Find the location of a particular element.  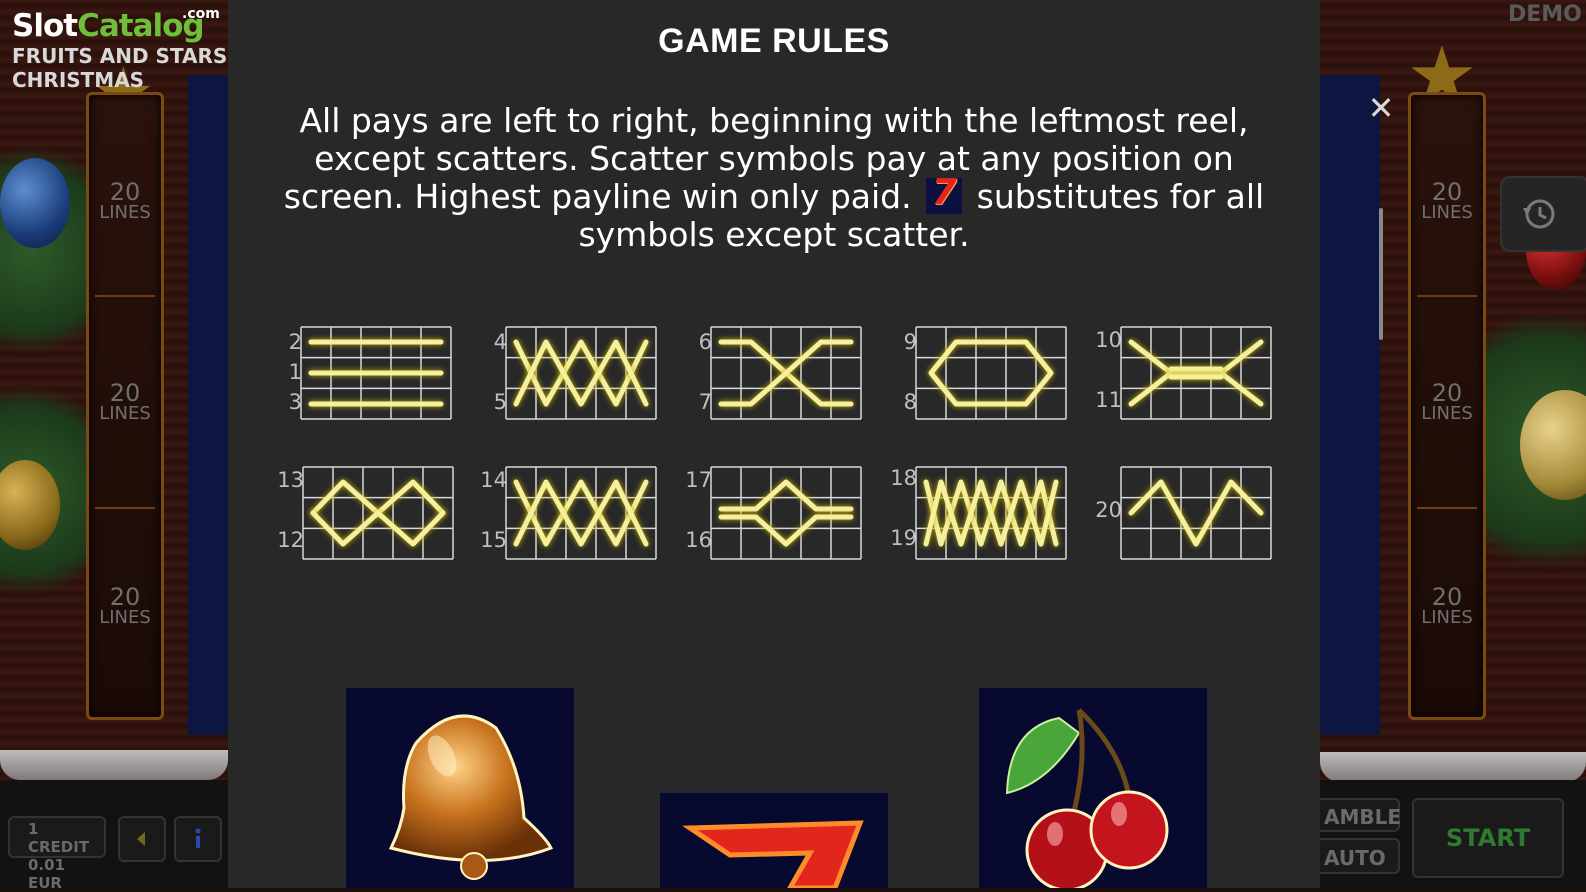

payline-number: 19 is located at coordinates (903, 538).